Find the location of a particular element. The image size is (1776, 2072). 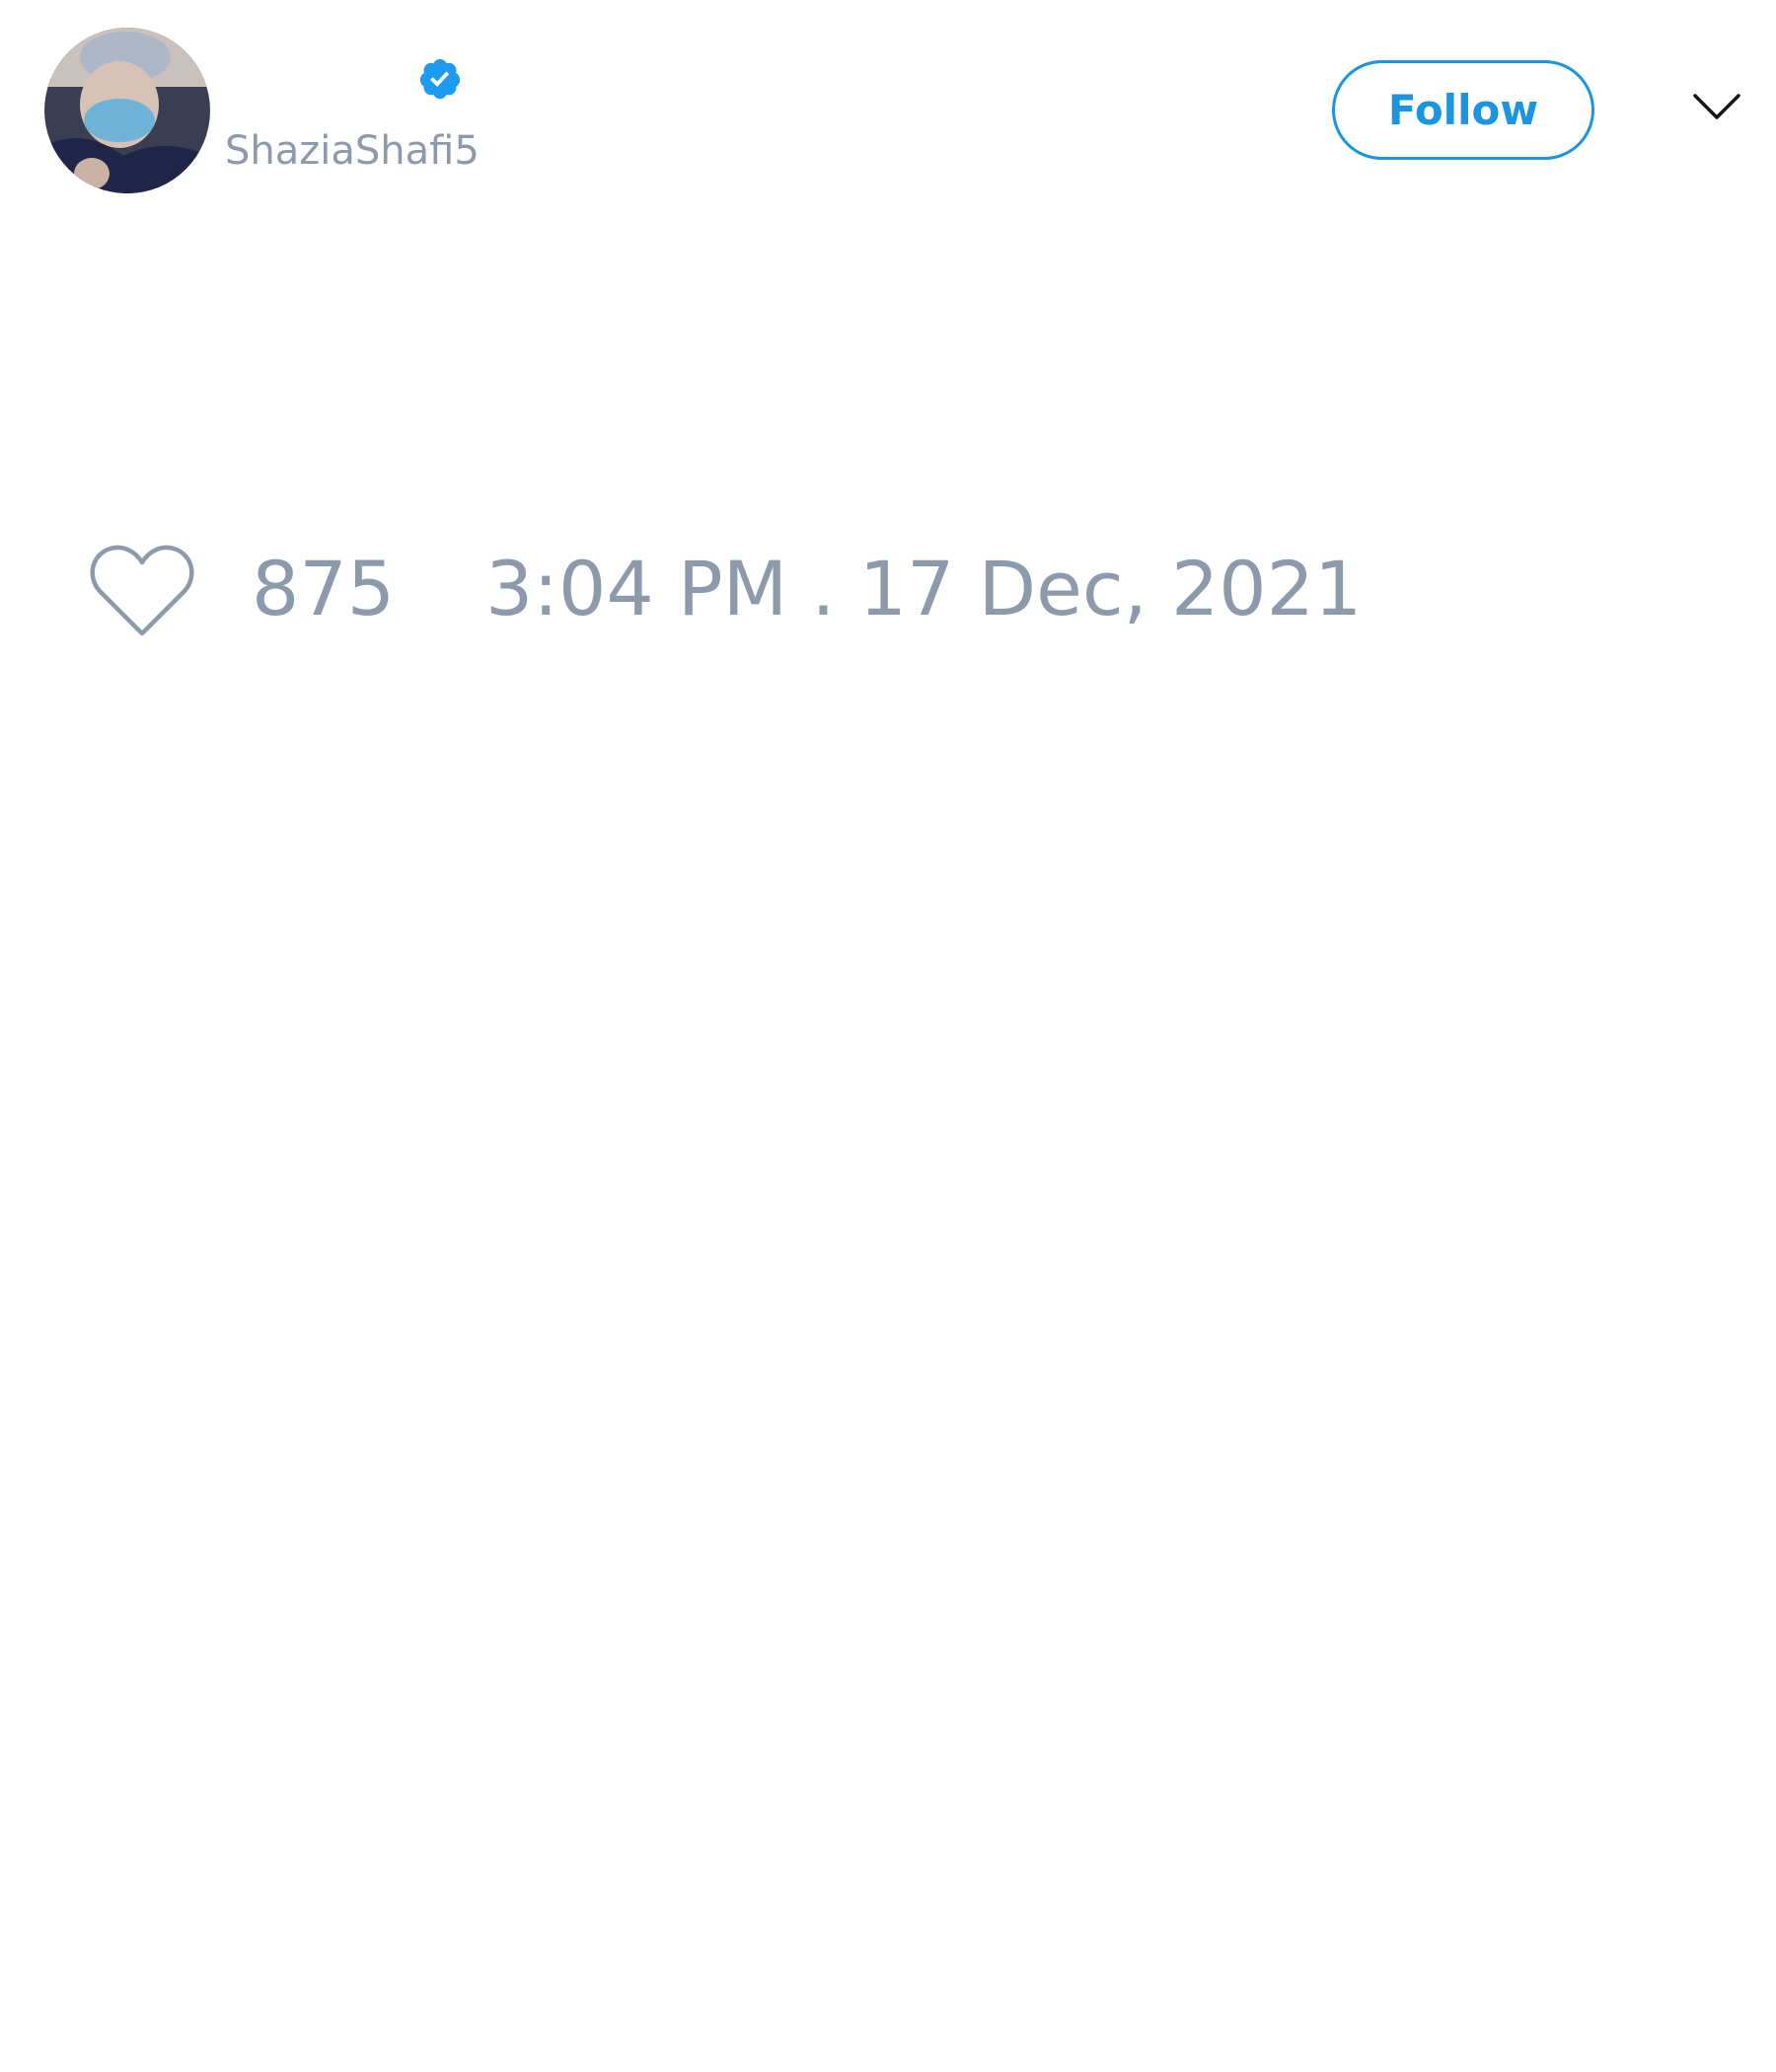

avatar is located at coordinates (127, 111).